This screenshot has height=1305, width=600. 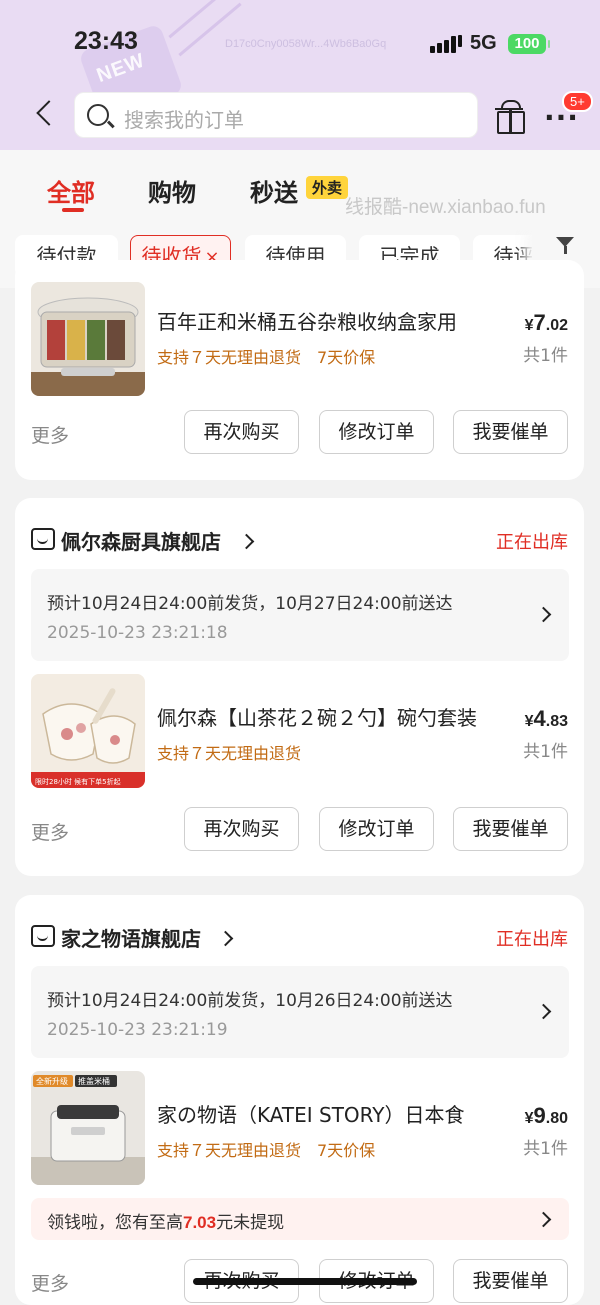 What do you see at coordinates (250, 604) in the screenshot?
I see `delivery-estimate: 预计10月24日24:00前发货，10月27日24:00前送达` at bounding box center [250, 604].